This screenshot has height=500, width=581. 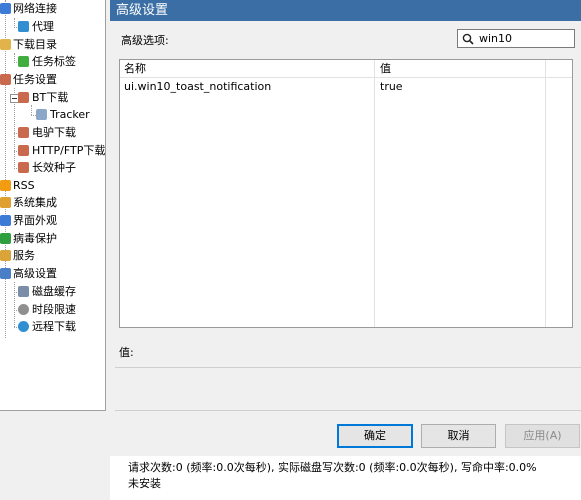 What do you see at coordinates (5, 238) in the screenshot?
I see `shield-icon` at bounding box center [5, 238].